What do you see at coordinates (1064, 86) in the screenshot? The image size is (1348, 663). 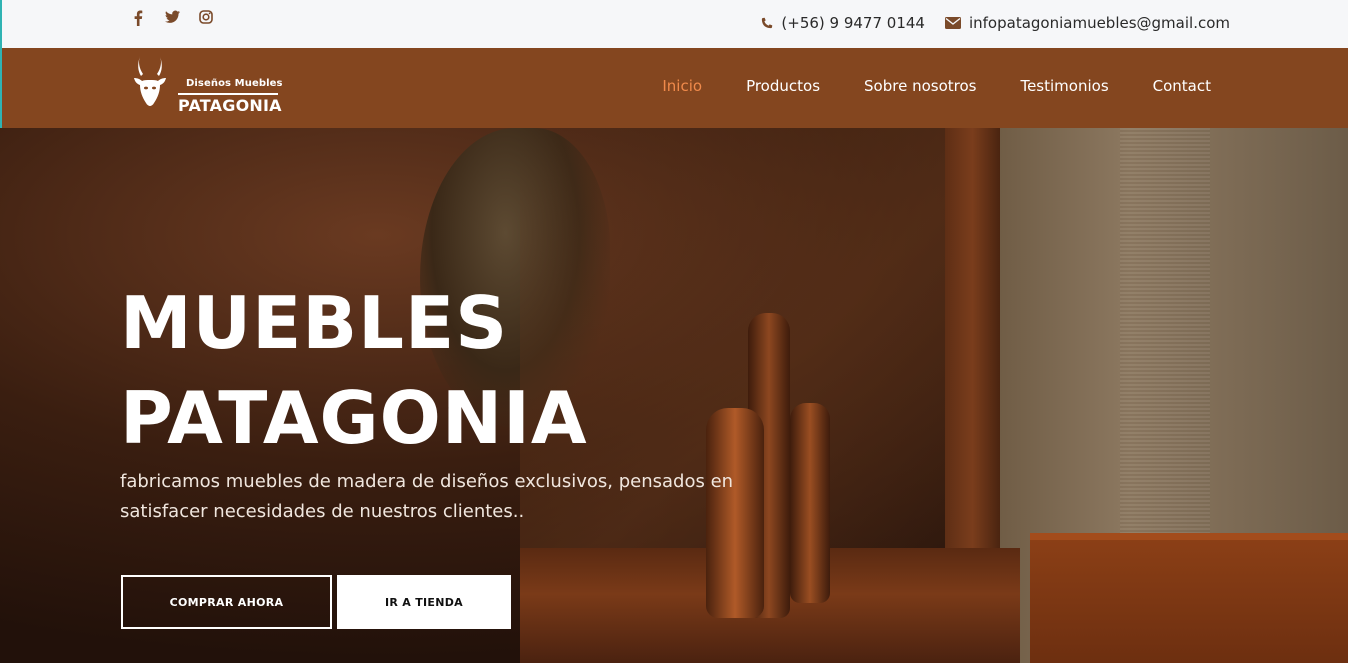 I see `nav-testimonios: Testimonios` at bounding box center [1064, 86].